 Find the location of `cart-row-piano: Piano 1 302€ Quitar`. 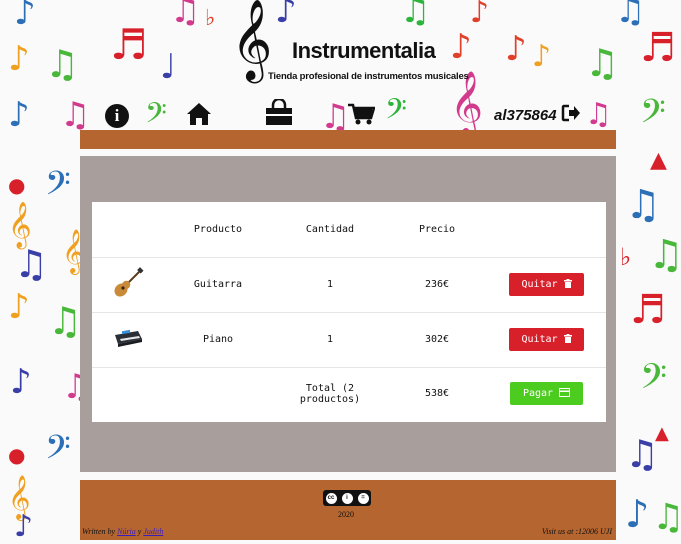

cart-row-piano: Piano 1 302€ Quitar is located at coordinates (349, 339).